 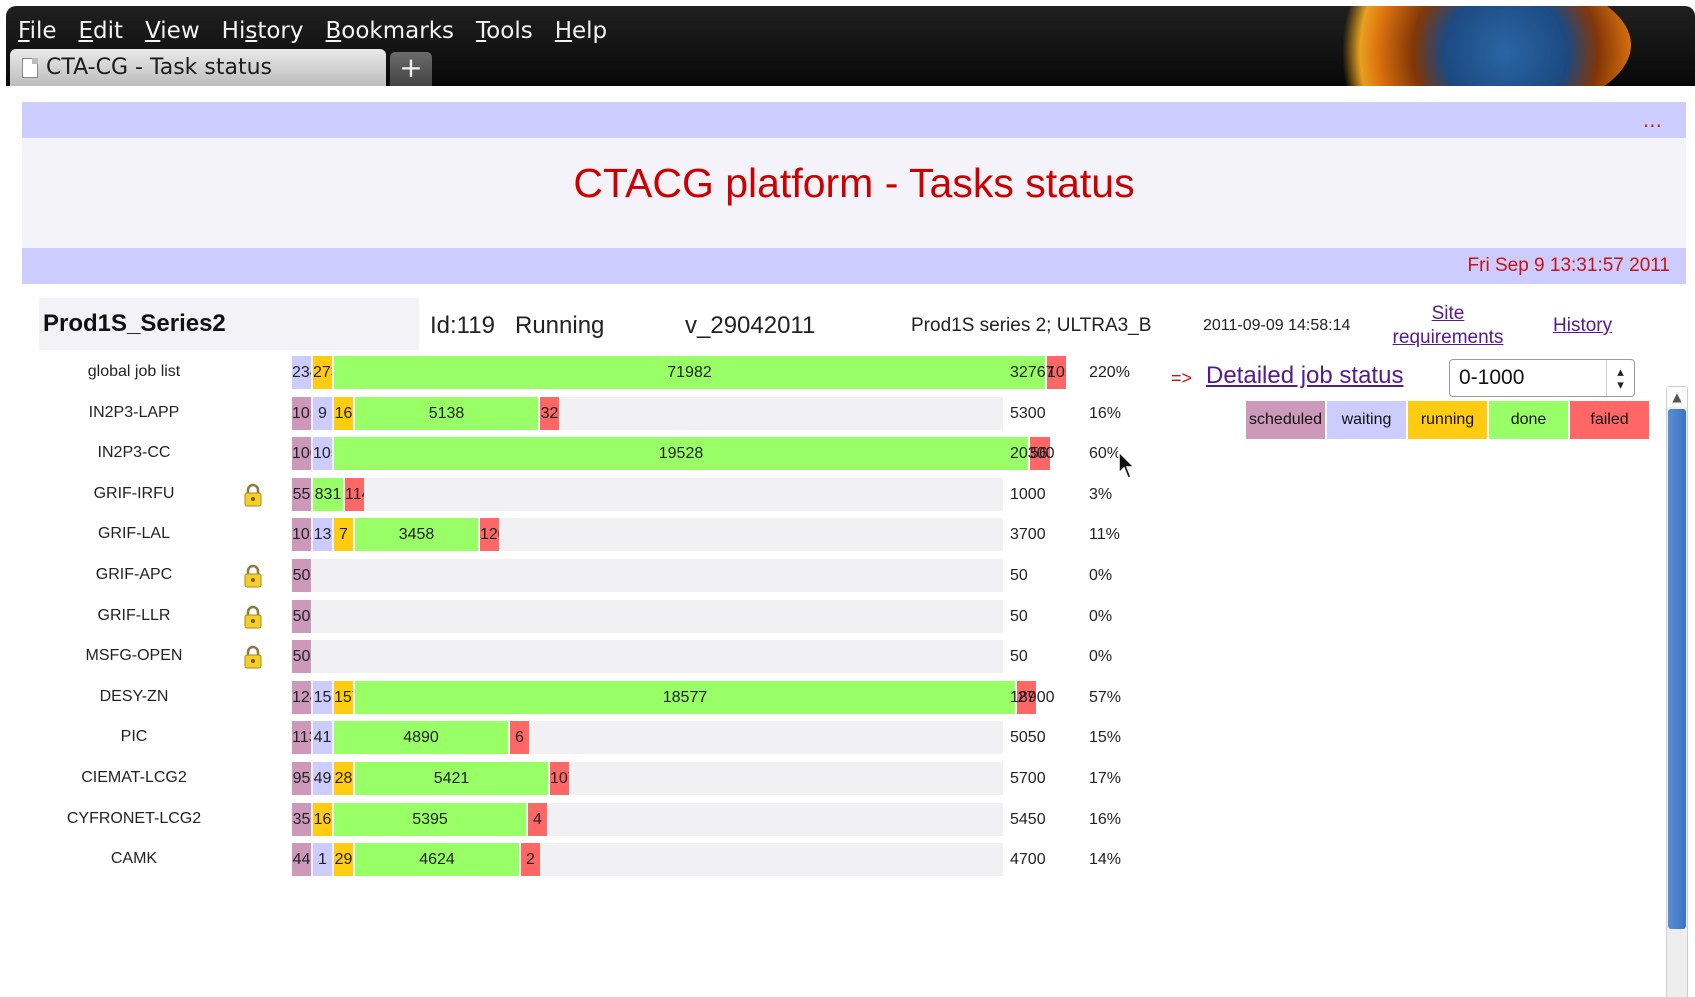 I want to click on site-row: IN2P3-CC 1001051952856720300 60%, so click(x=586, y=454).